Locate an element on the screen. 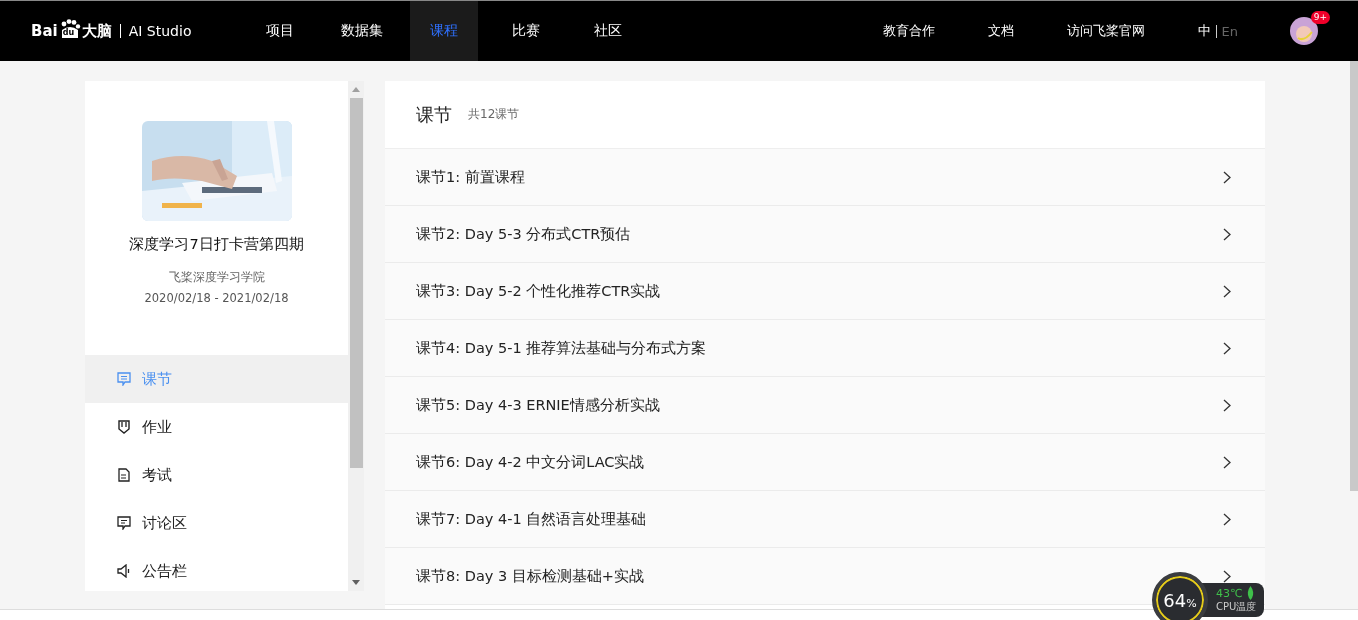  lesson-title: 课节6: Day 4-2 中文分词LAC实战 is located at coordinates (530, 462).